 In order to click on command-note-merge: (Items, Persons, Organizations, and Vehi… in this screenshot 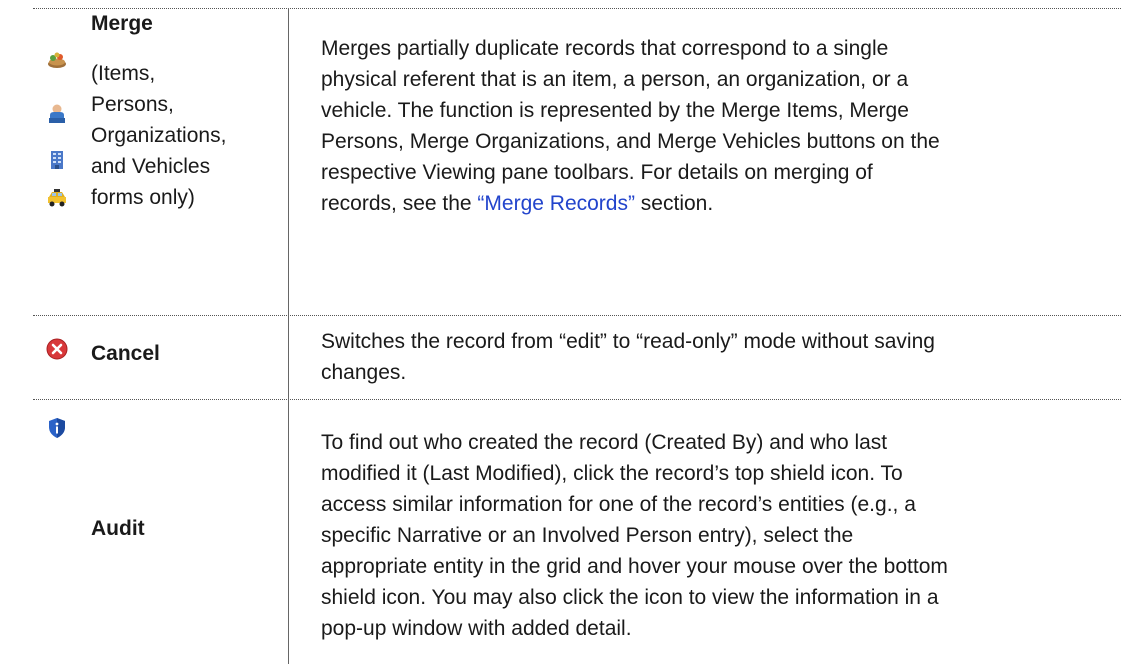, I will do `click(186, 135)`.